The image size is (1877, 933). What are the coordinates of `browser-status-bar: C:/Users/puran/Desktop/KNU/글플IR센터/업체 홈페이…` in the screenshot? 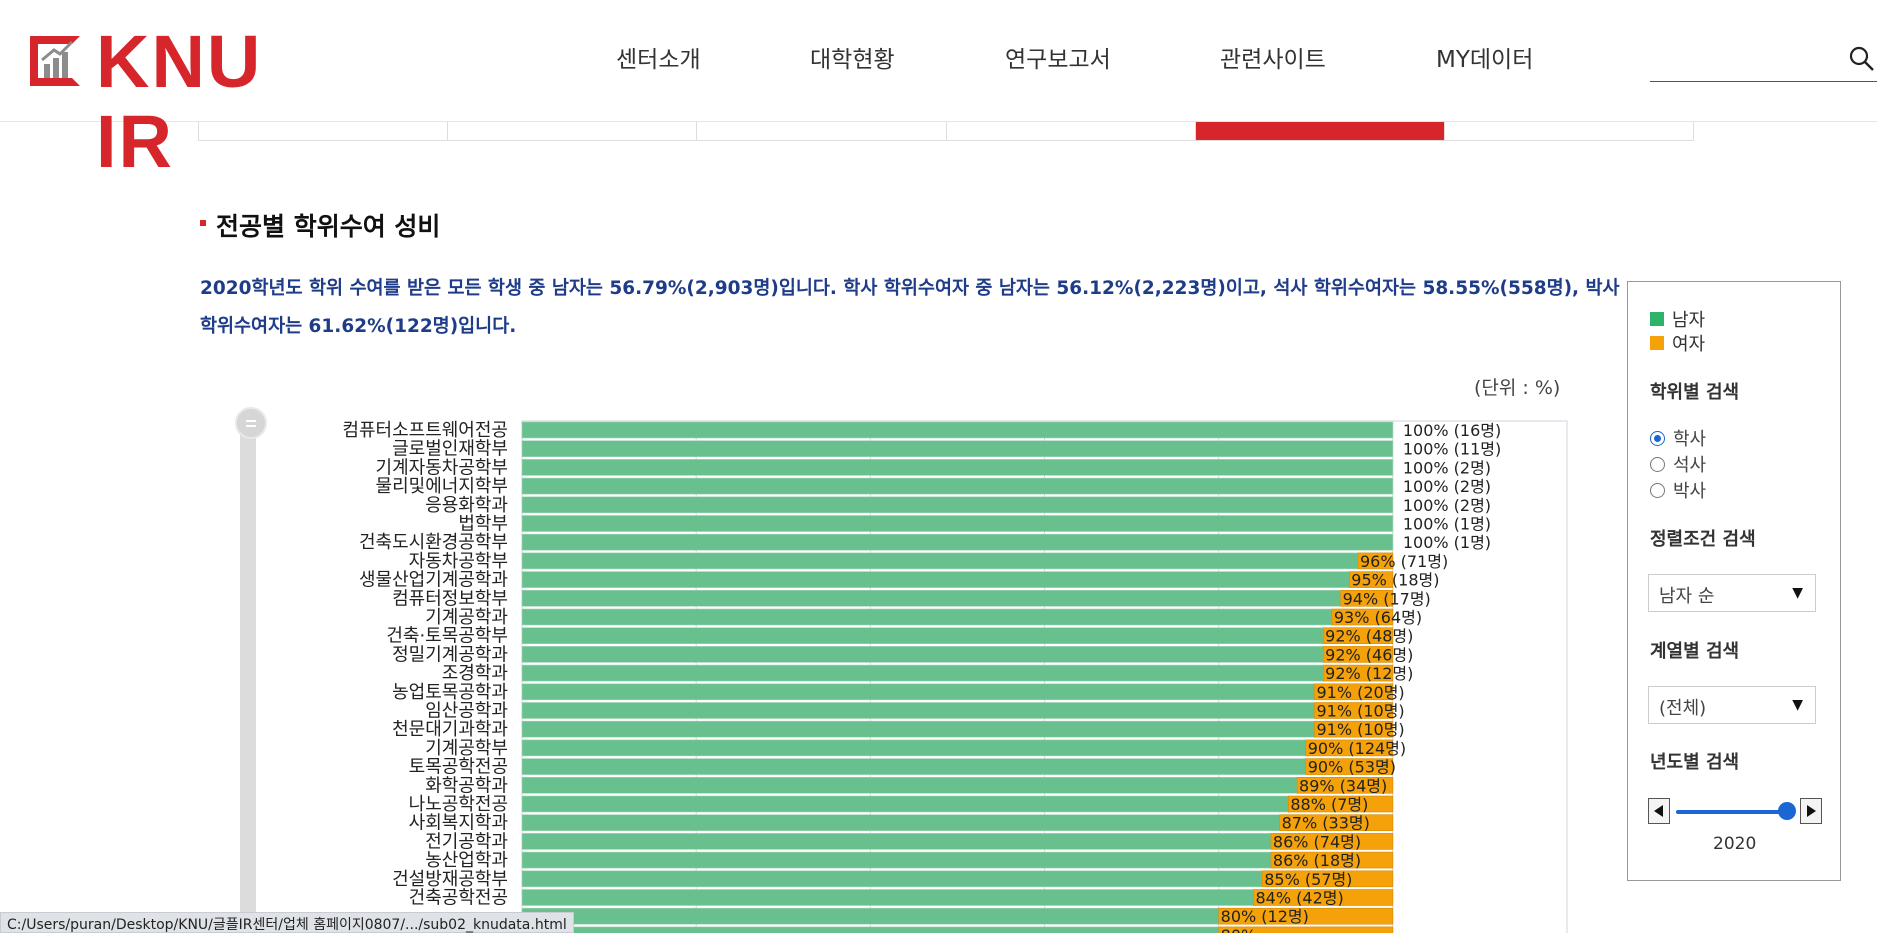 It's located at (287, 922).